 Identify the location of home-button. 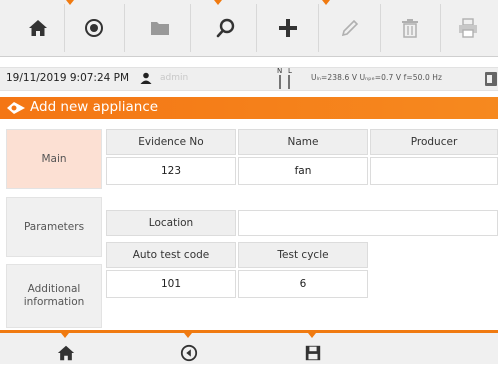
(38, 28).